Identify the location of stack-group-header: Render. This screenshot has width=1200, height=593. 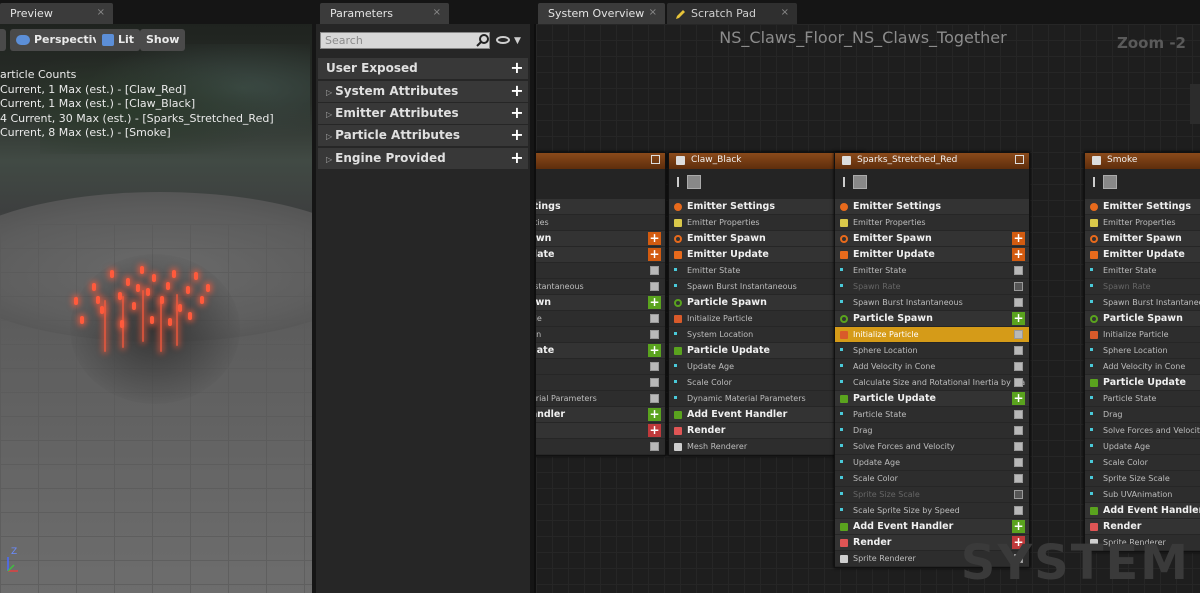
(1142, 527).